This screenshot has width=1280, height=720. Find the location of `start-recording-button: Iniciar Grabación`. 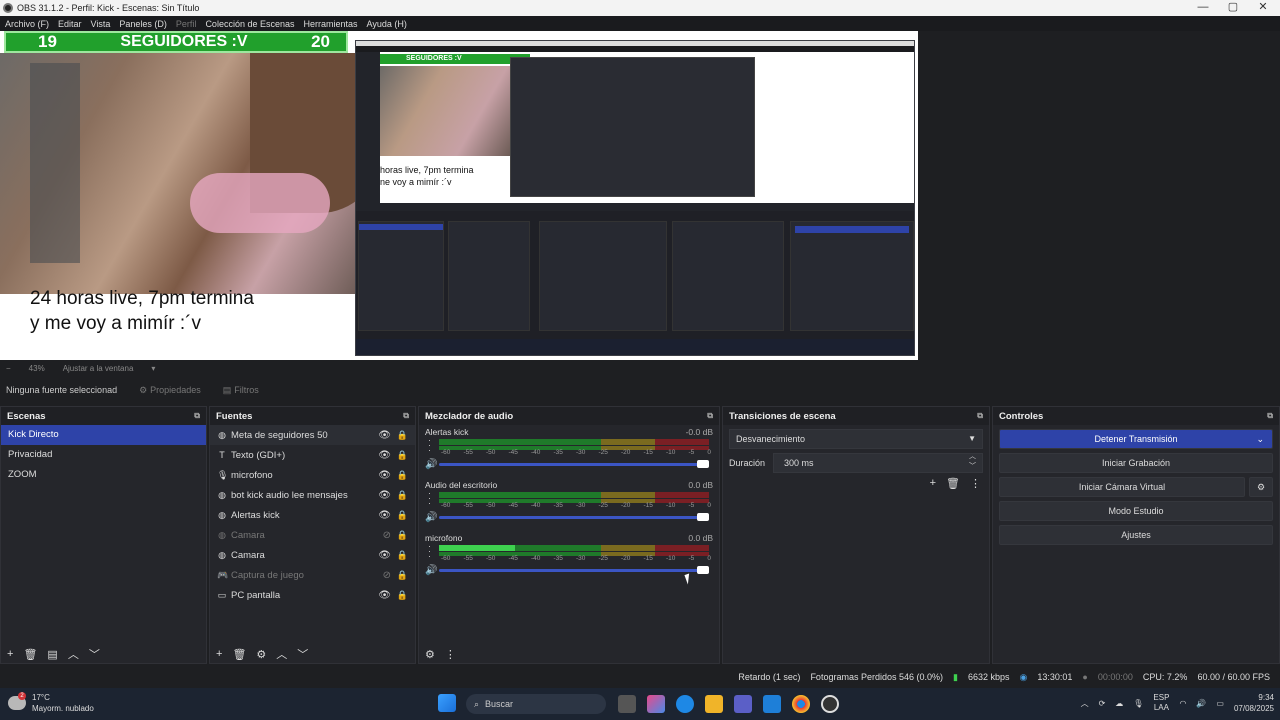

start-recording-button: Iniciar Grabación is located at coordinates (1136, 463).